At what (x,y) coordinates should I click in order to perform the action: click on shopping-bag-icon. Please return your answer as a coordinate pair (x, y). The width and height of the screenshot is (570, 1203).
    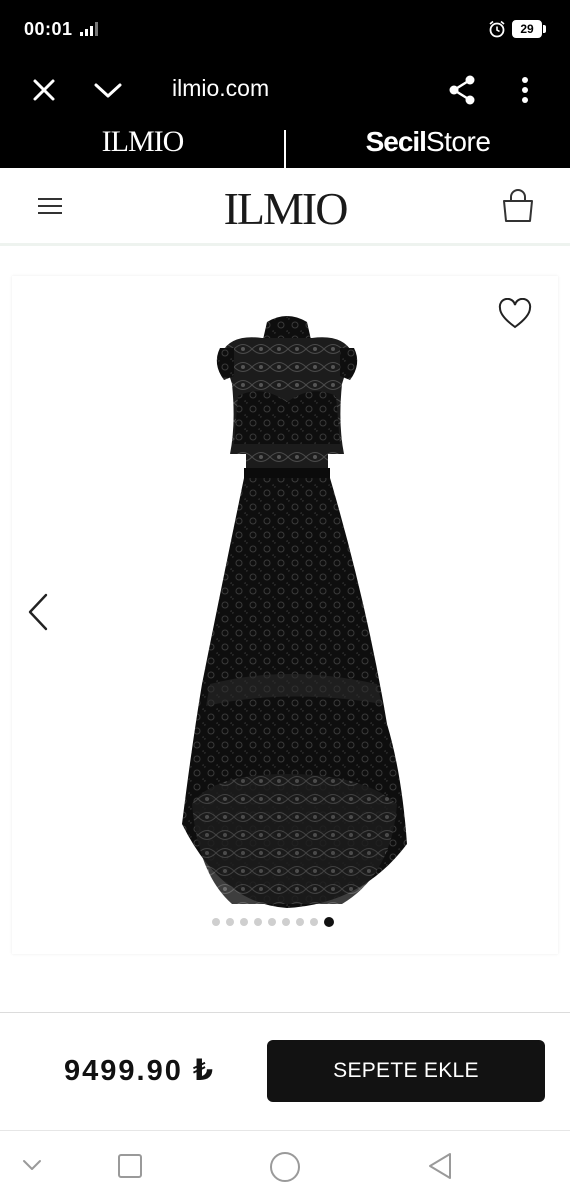
    Looking at the image, I should click on (518, 206).